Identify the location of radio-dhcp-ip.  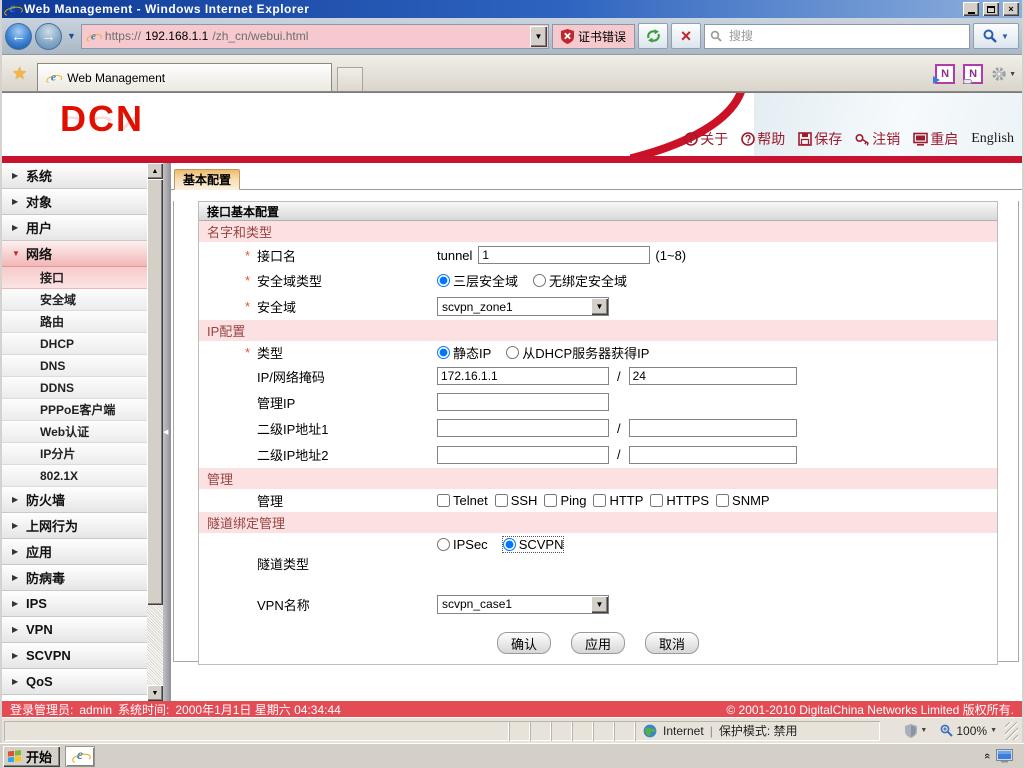
(513, 352).